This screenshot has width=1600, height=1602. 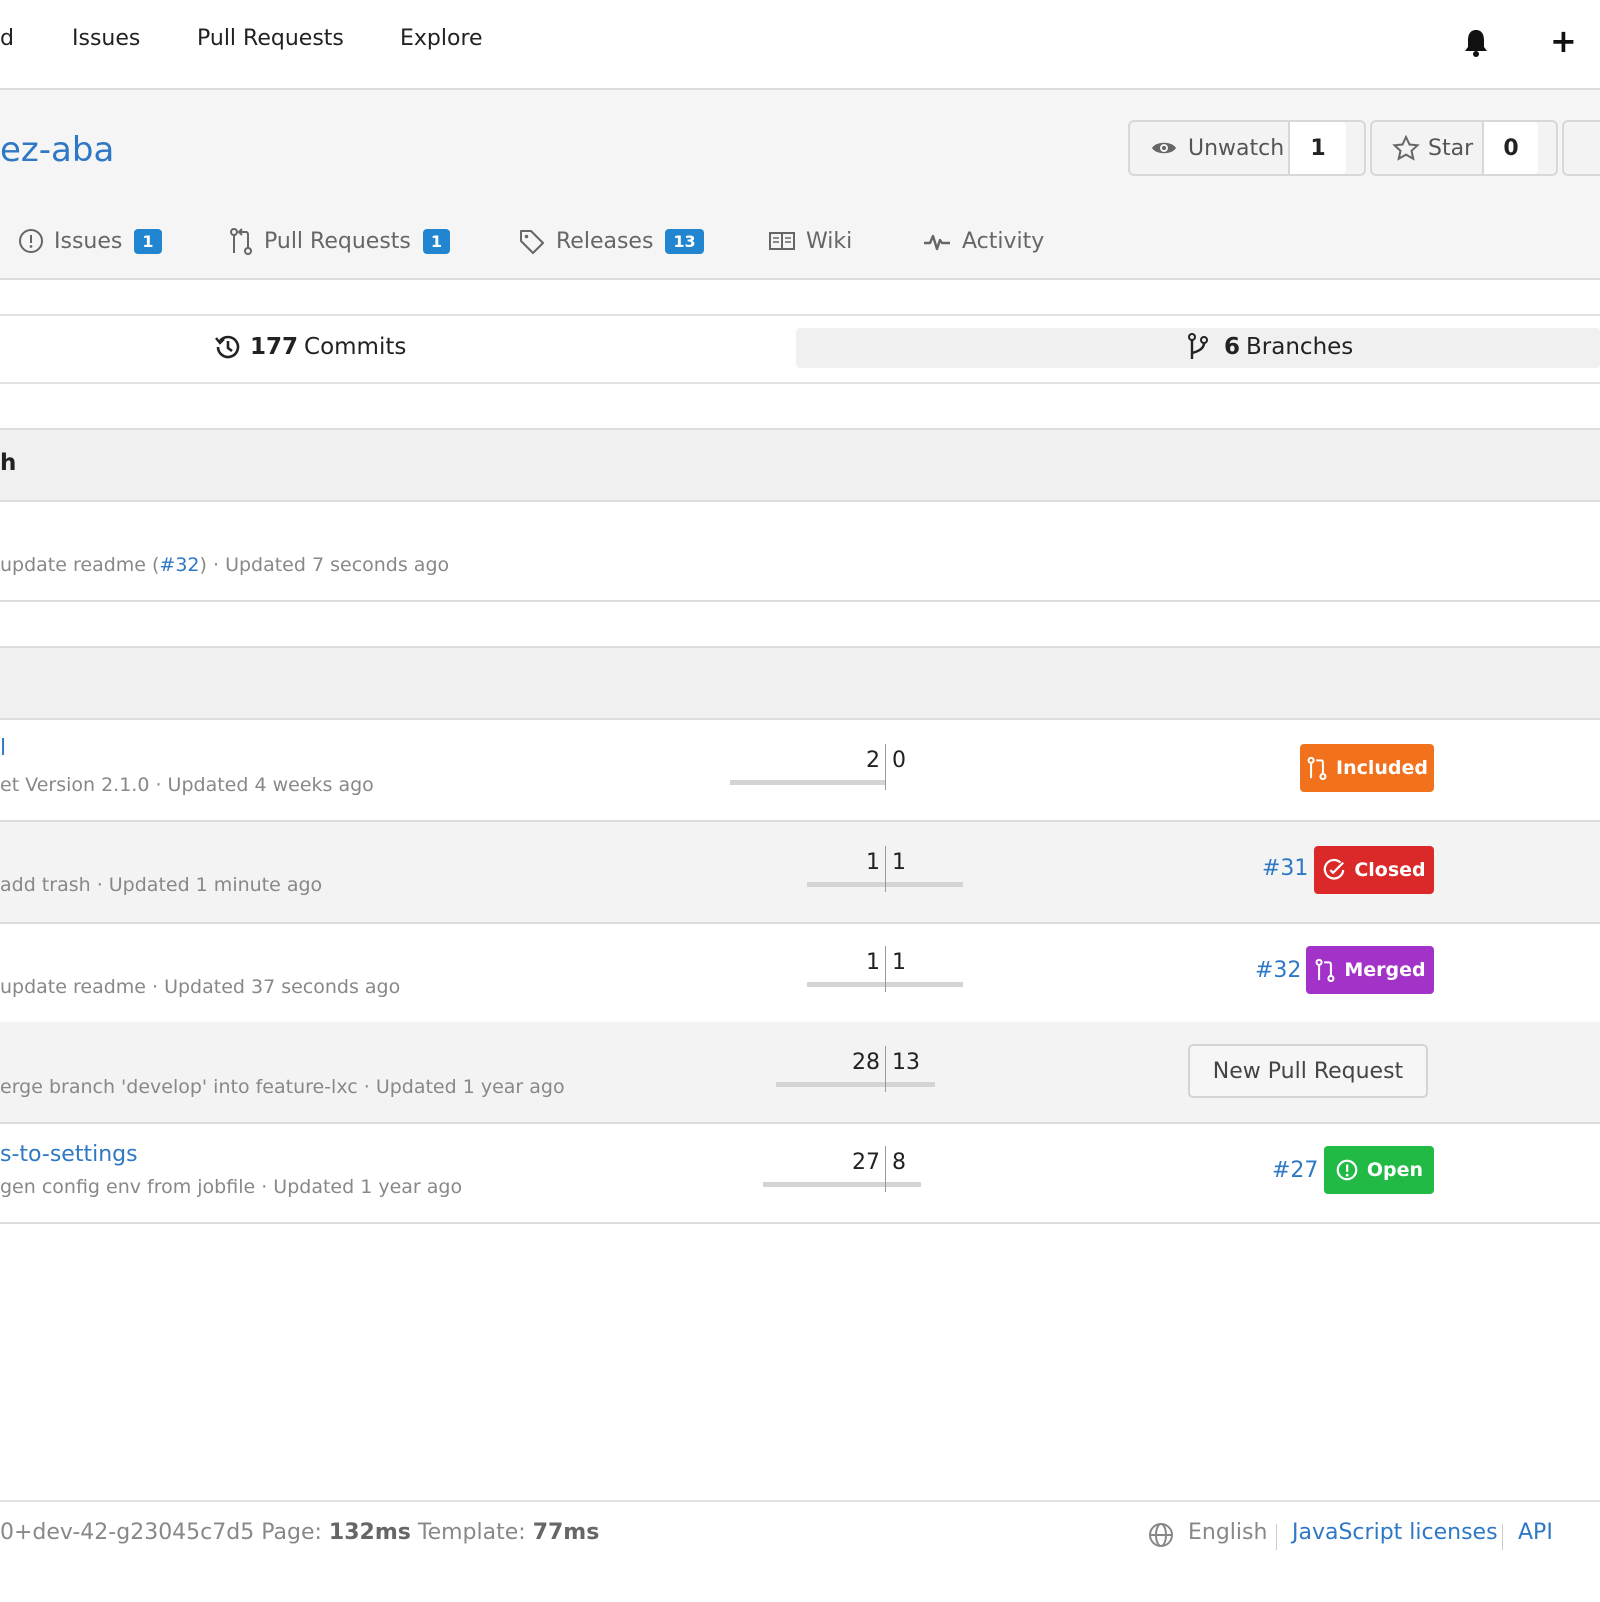 I want to click on star-icon, so click(x=1406, y=148).